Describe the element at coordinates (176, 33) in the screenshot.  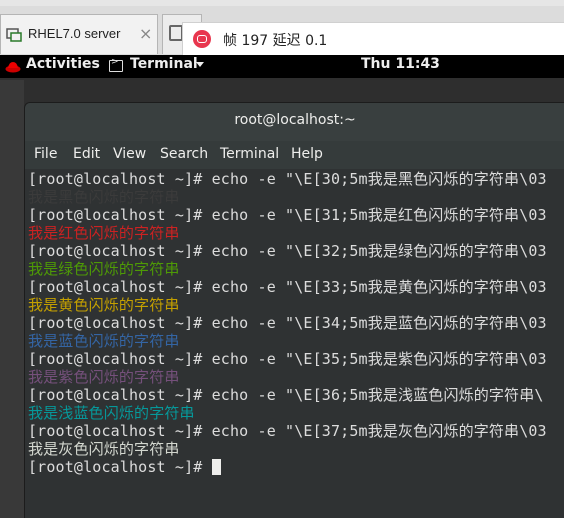
I see `vm-tab-icon` at that location.